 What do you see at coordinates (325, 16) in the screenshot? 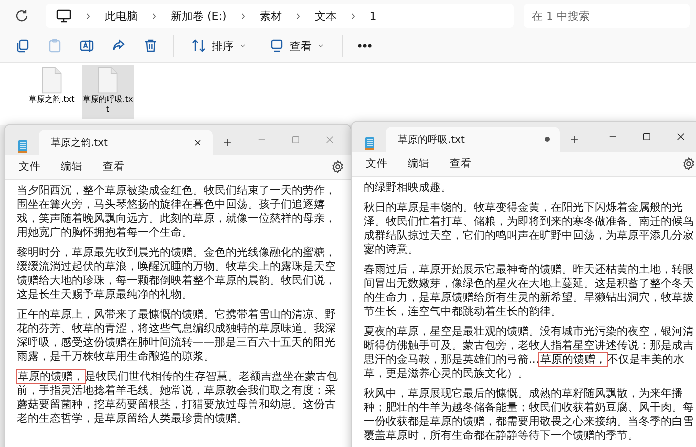
I see `breadcrumb-item: 文本` at bounding box center [325, 16].